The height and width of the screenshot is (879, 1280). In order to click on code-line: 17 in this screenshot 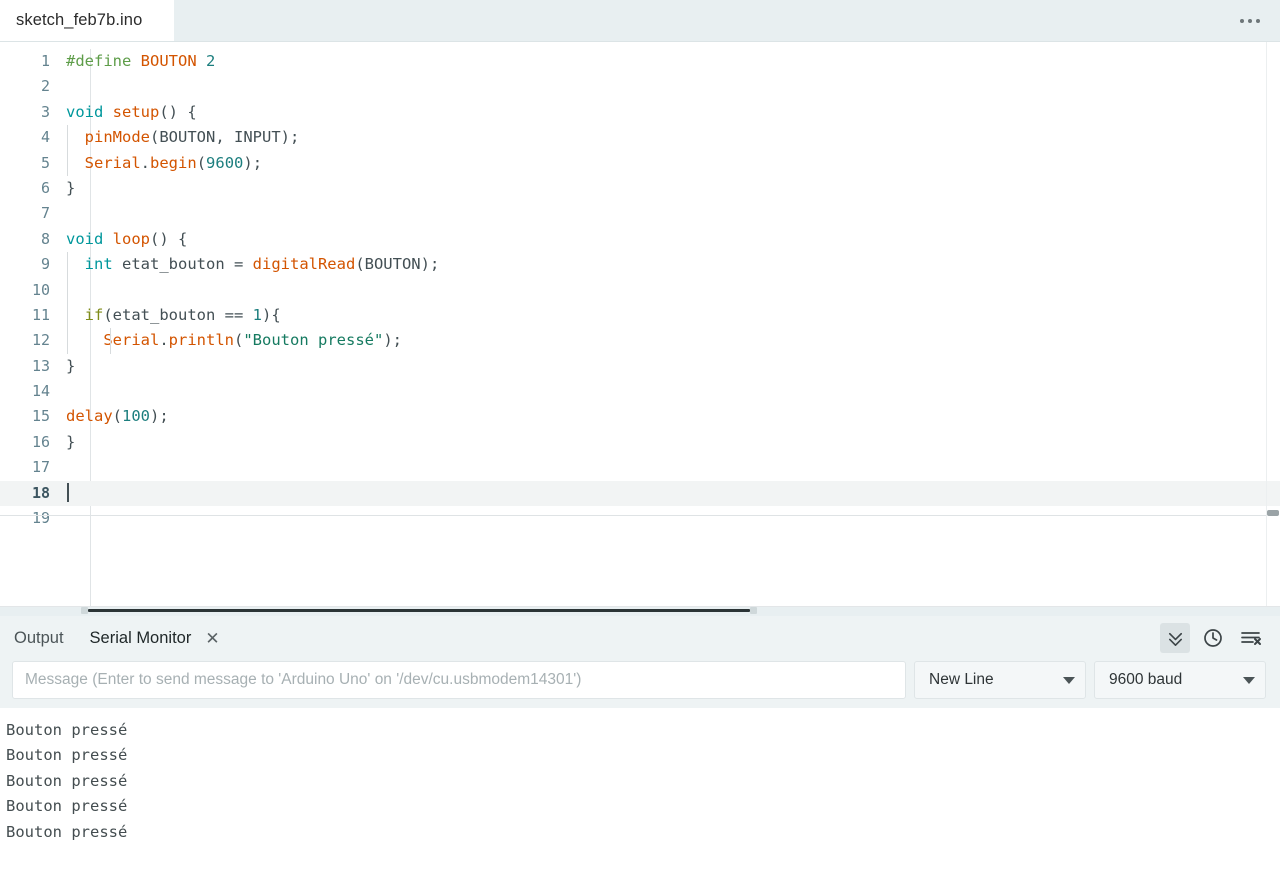, I will do `click(640, 467)`.